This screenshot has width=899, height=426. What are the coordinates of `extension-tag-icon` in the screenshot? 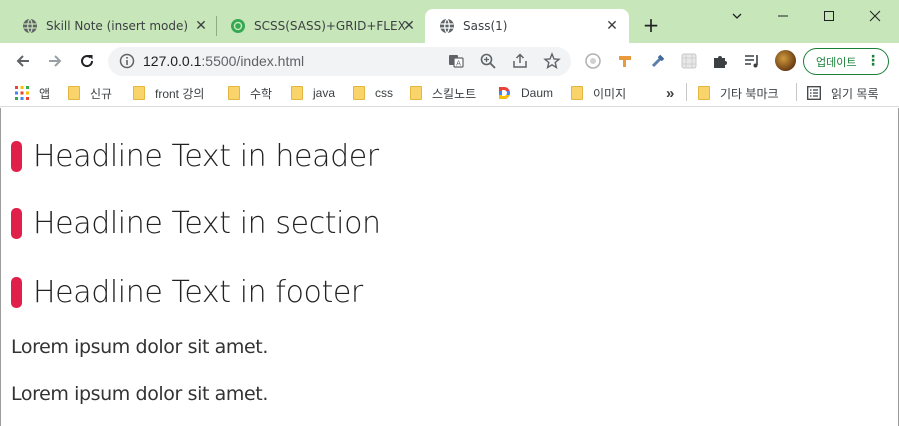 It's located at (625, 61).